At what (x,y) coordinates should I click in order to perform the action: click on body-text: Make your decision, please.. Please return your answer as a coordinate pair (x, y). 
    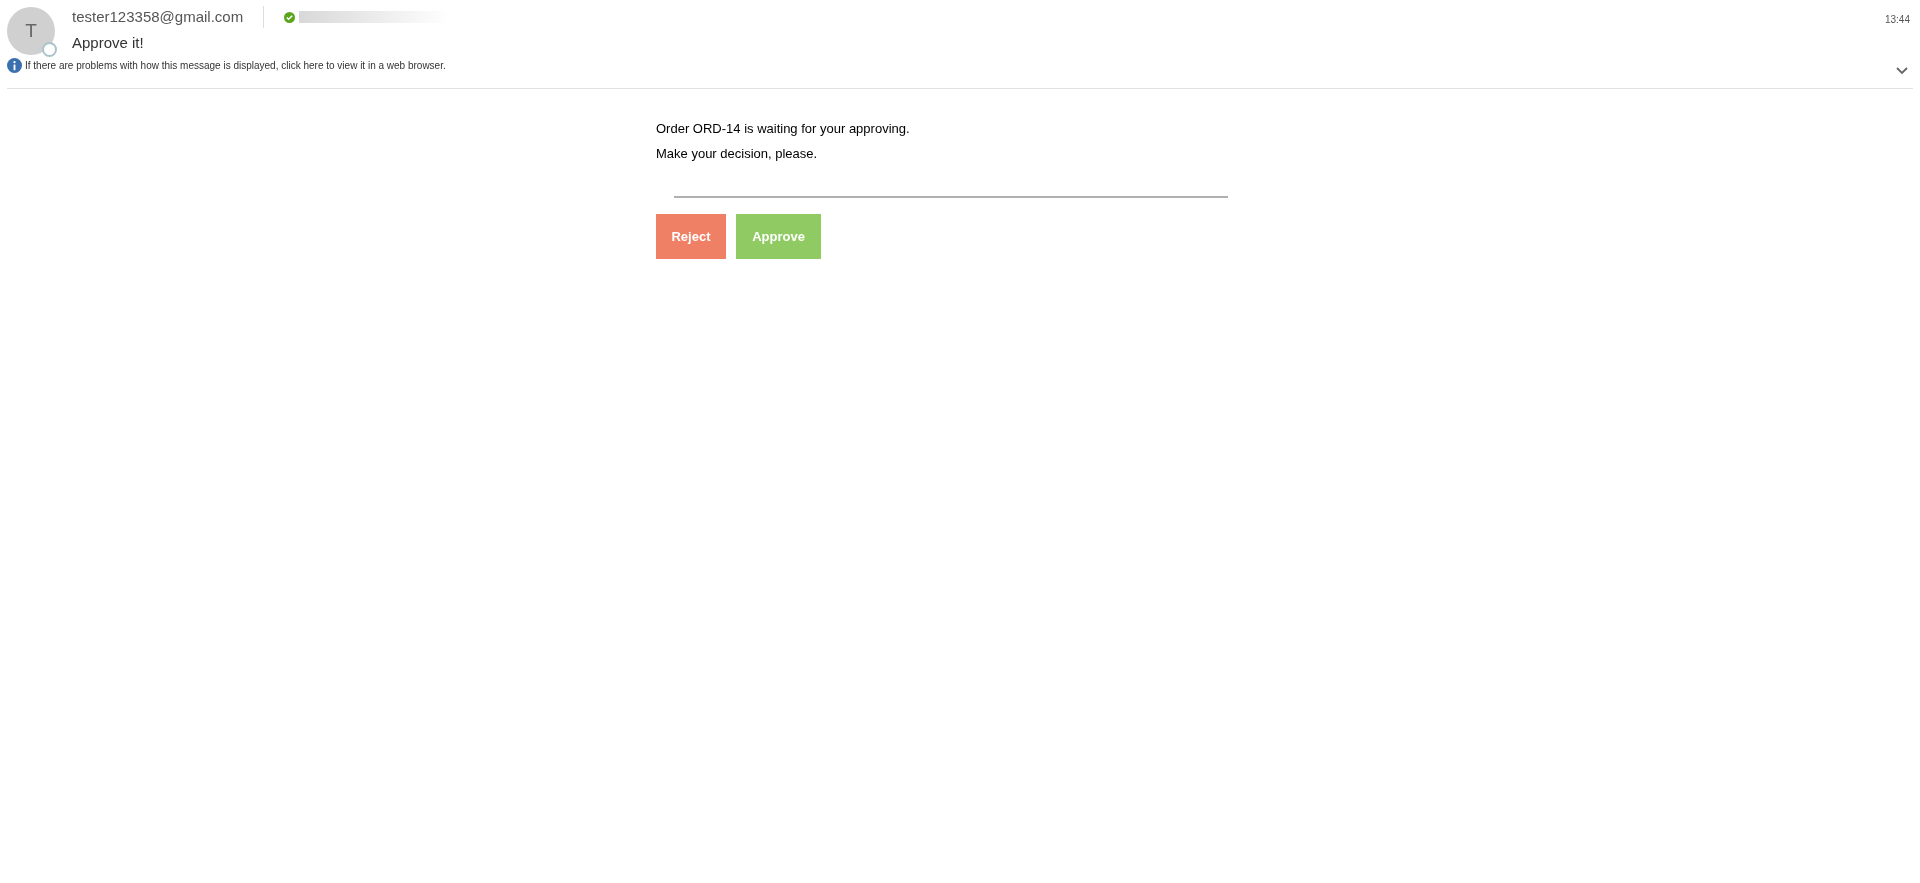
    Looking at the image, I should click on (737, 153).